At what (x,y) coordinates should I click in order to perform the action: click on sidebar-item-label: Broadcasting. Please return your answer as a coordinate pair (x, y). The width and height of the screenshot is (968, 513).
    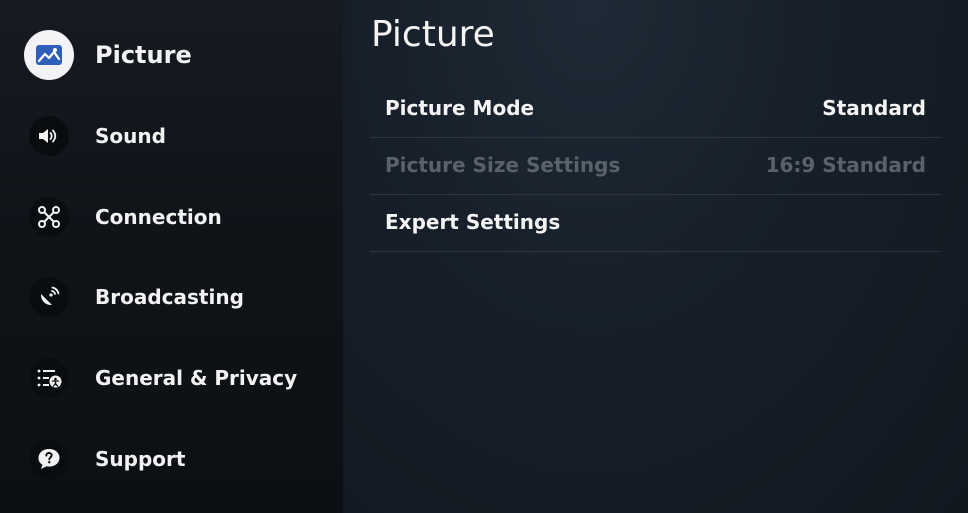
    Looking at the image, I should click on (169, 297).